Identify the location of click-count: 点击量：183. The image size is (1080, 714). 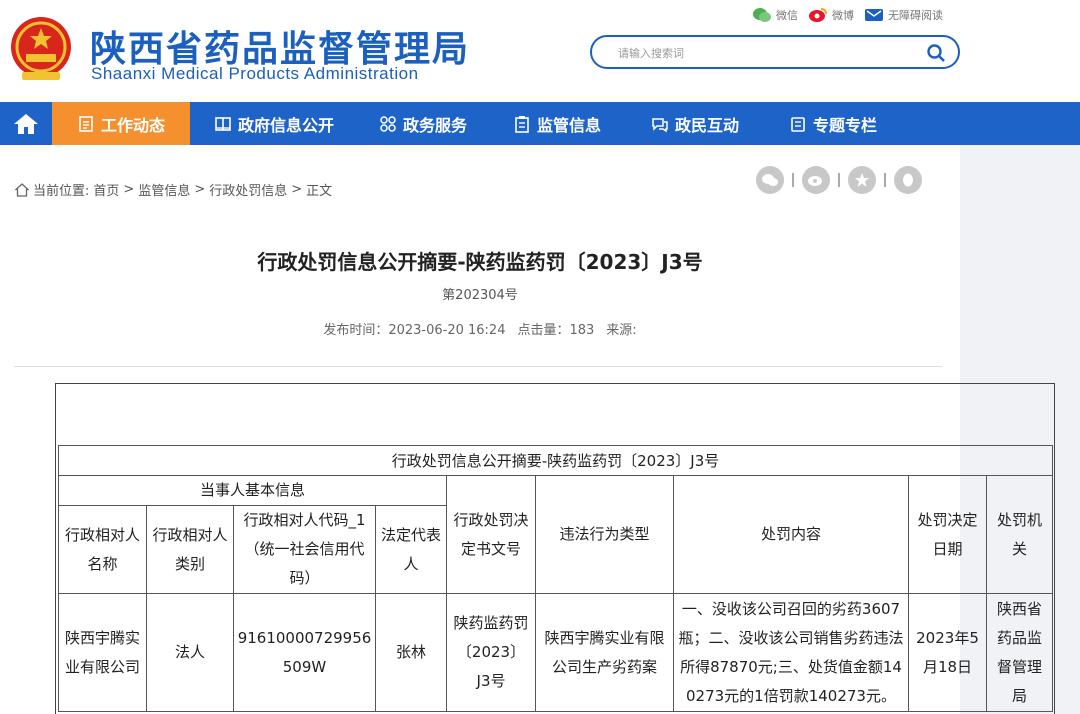
(556, 330).